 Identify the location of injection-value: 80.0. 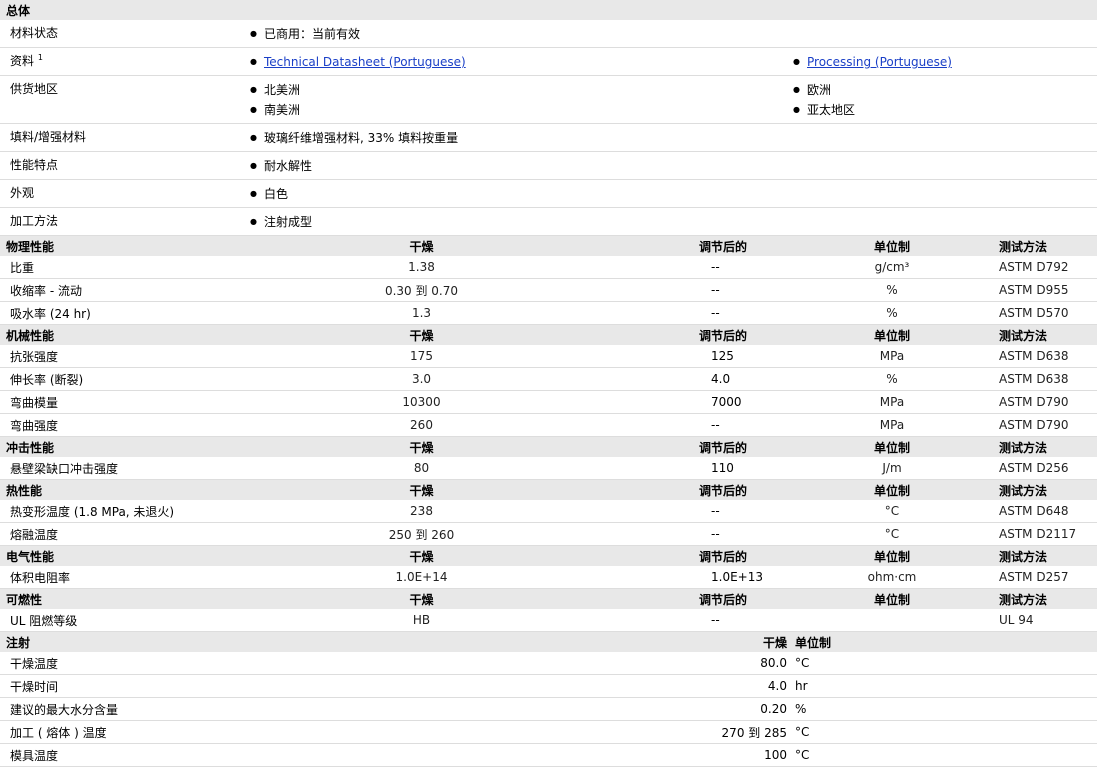
(521, 663).